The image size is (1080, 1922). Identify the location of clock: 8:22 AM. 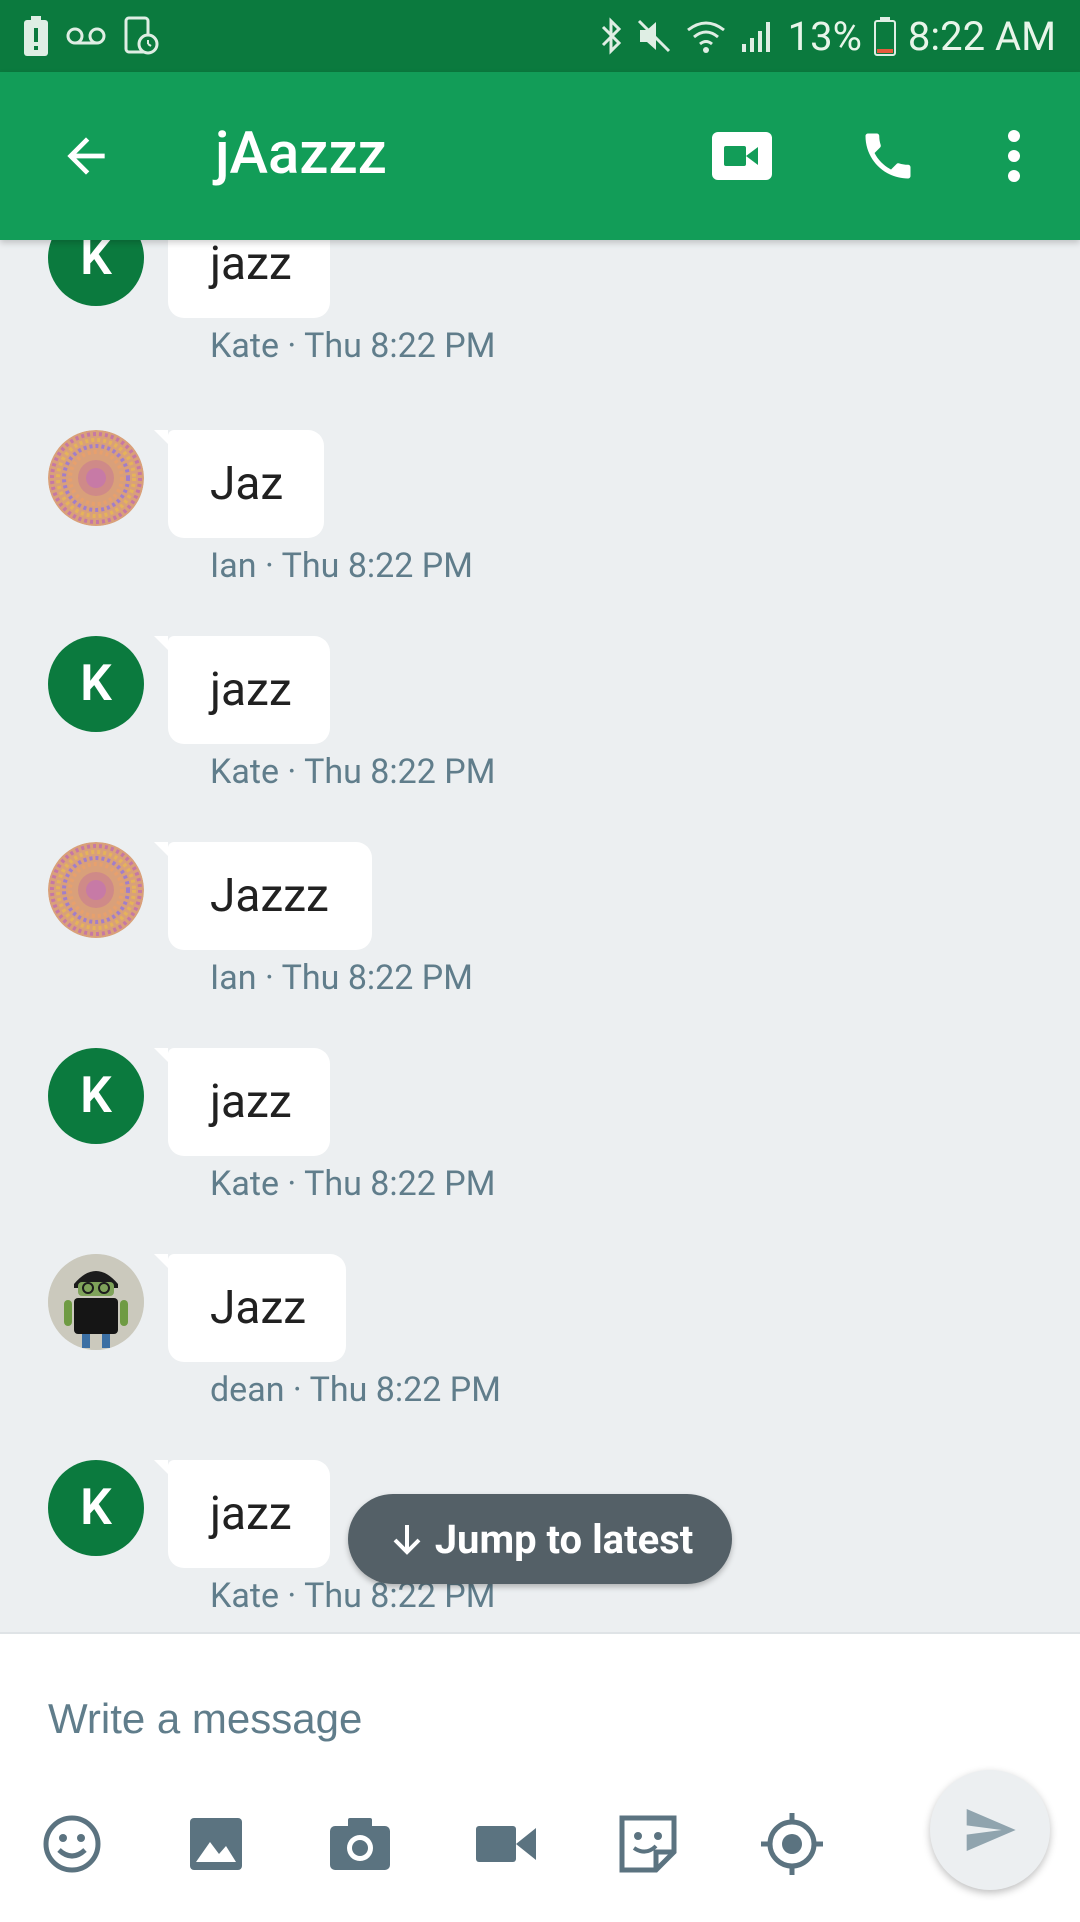
(981, 36).